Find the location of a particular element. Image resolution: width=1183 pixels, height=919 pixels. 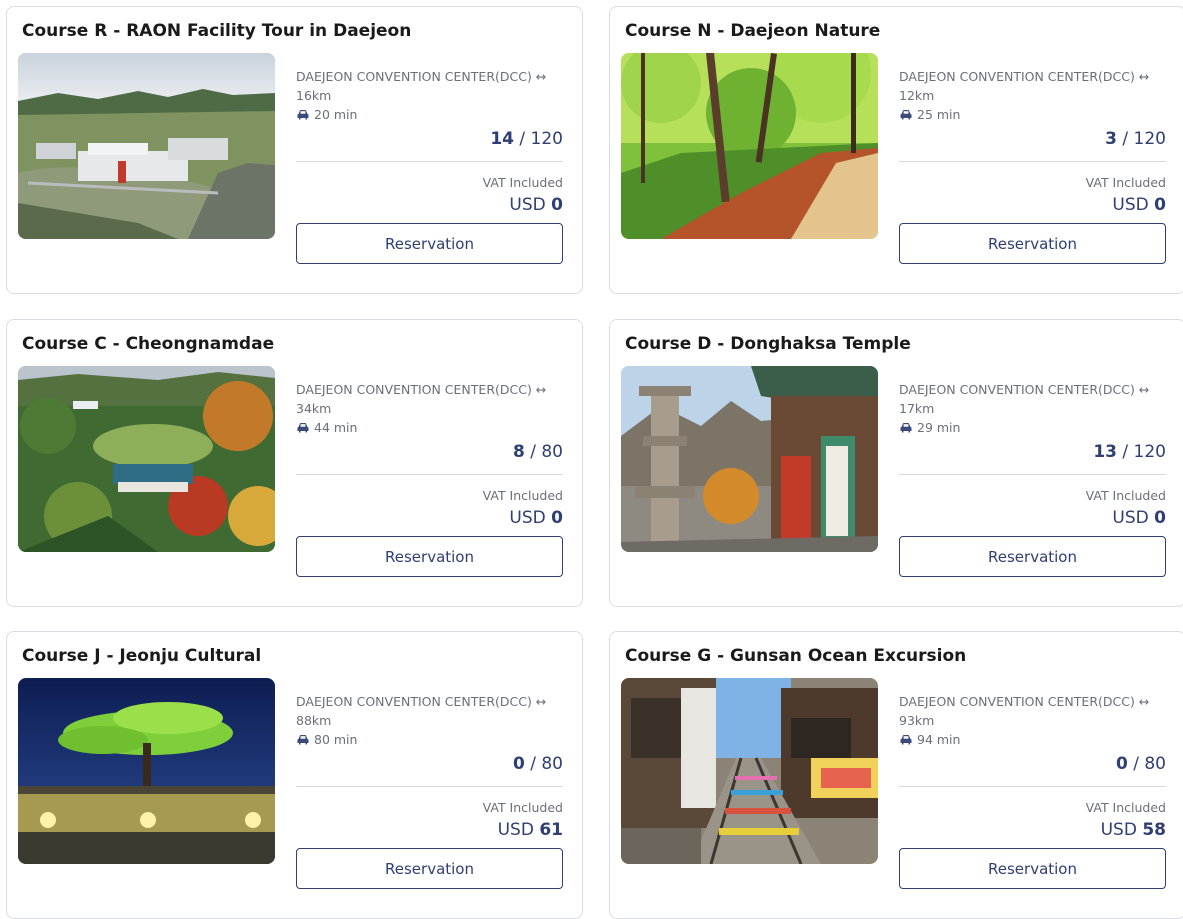

course-photo-cheongnamdae is located at coordinates (146, 459).